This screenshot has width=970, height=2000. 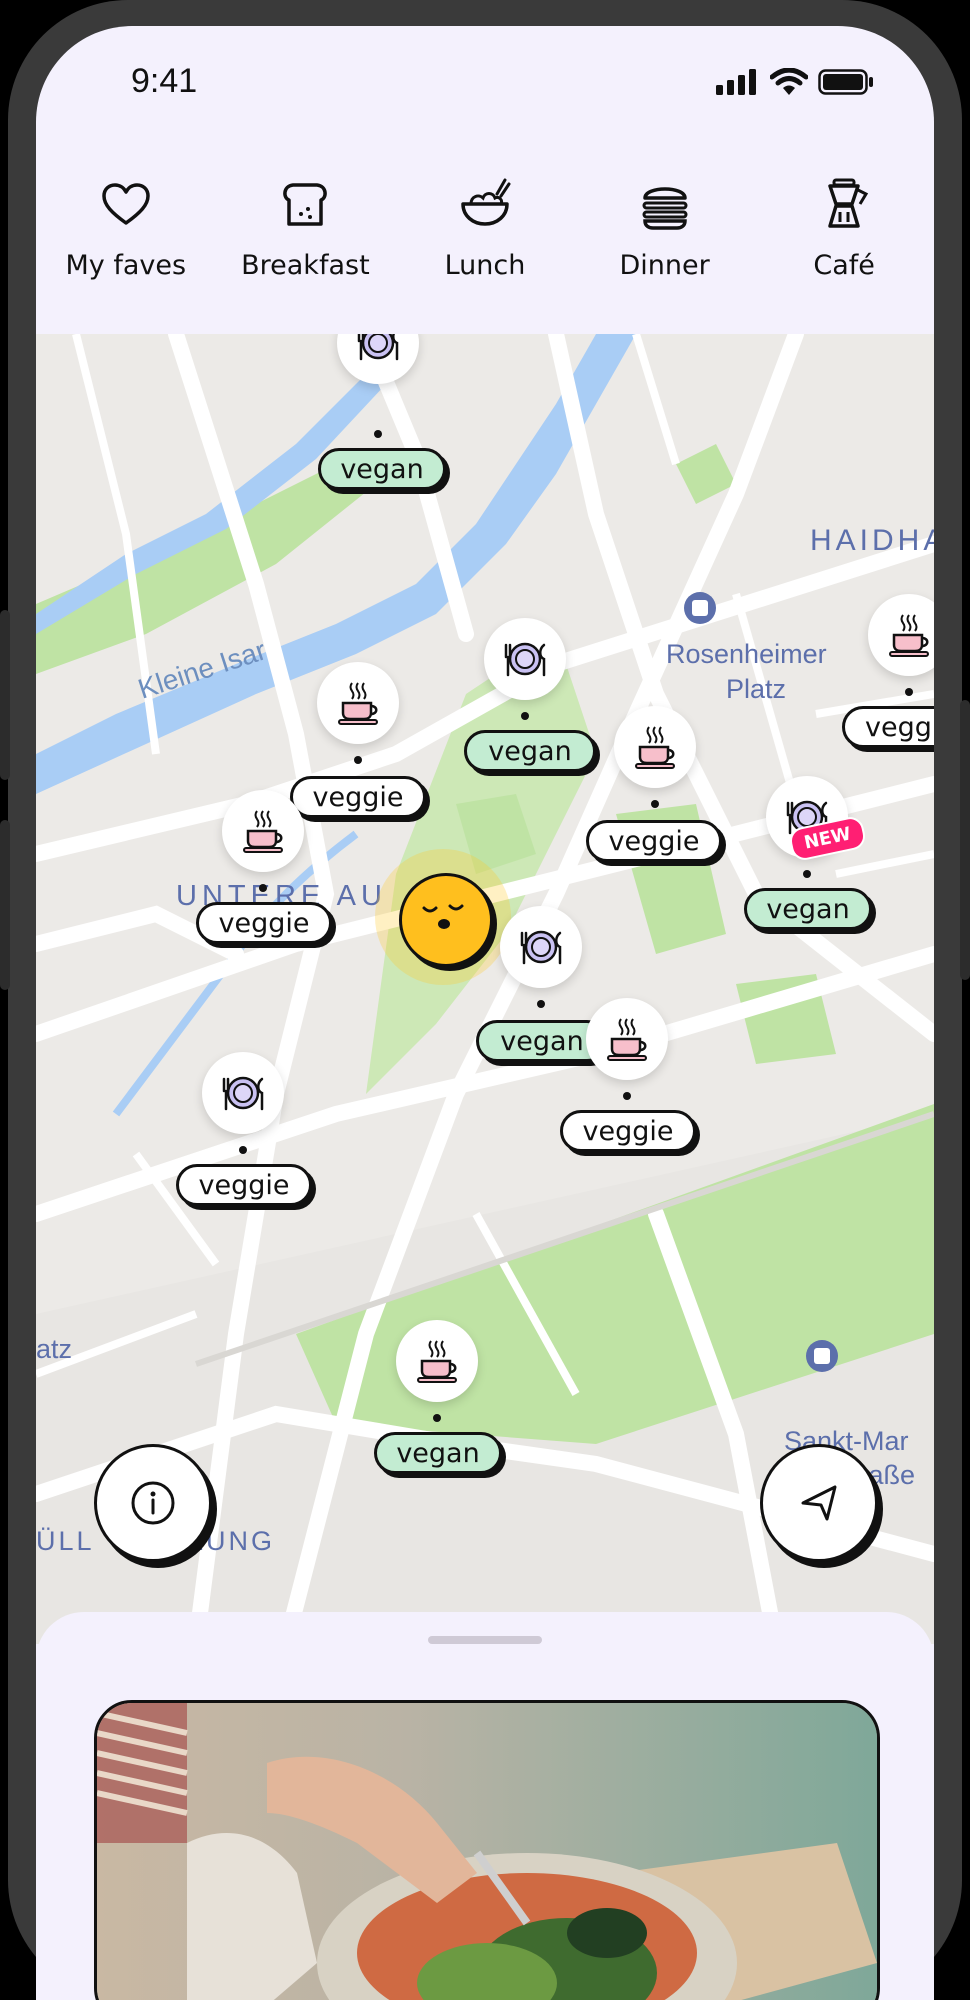 I want to click on moka-pot-icon, so click(x=848, y=203).